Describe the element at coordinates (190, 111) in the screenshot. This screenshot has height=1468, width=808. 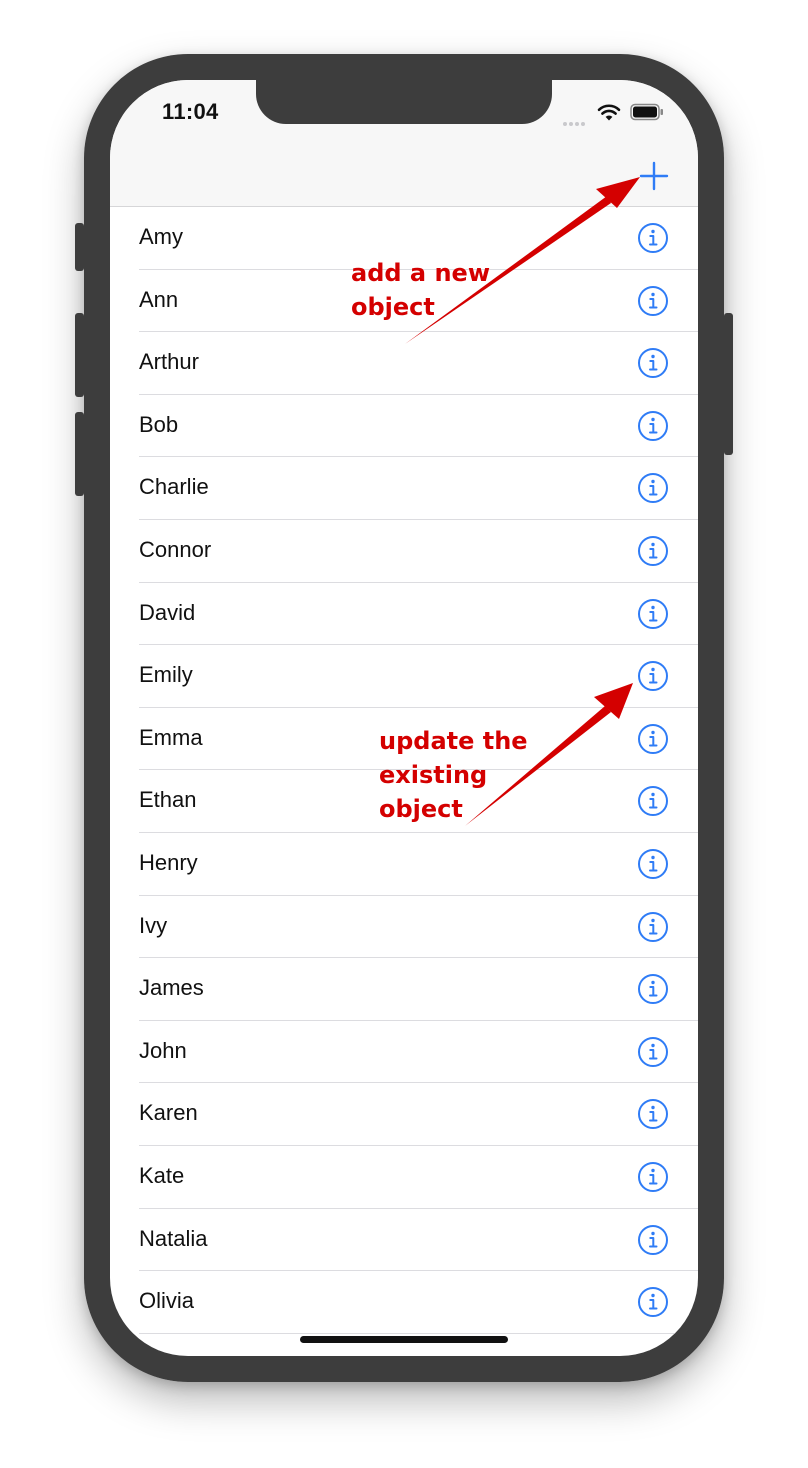
I see `status-time: 11:04` at that location.